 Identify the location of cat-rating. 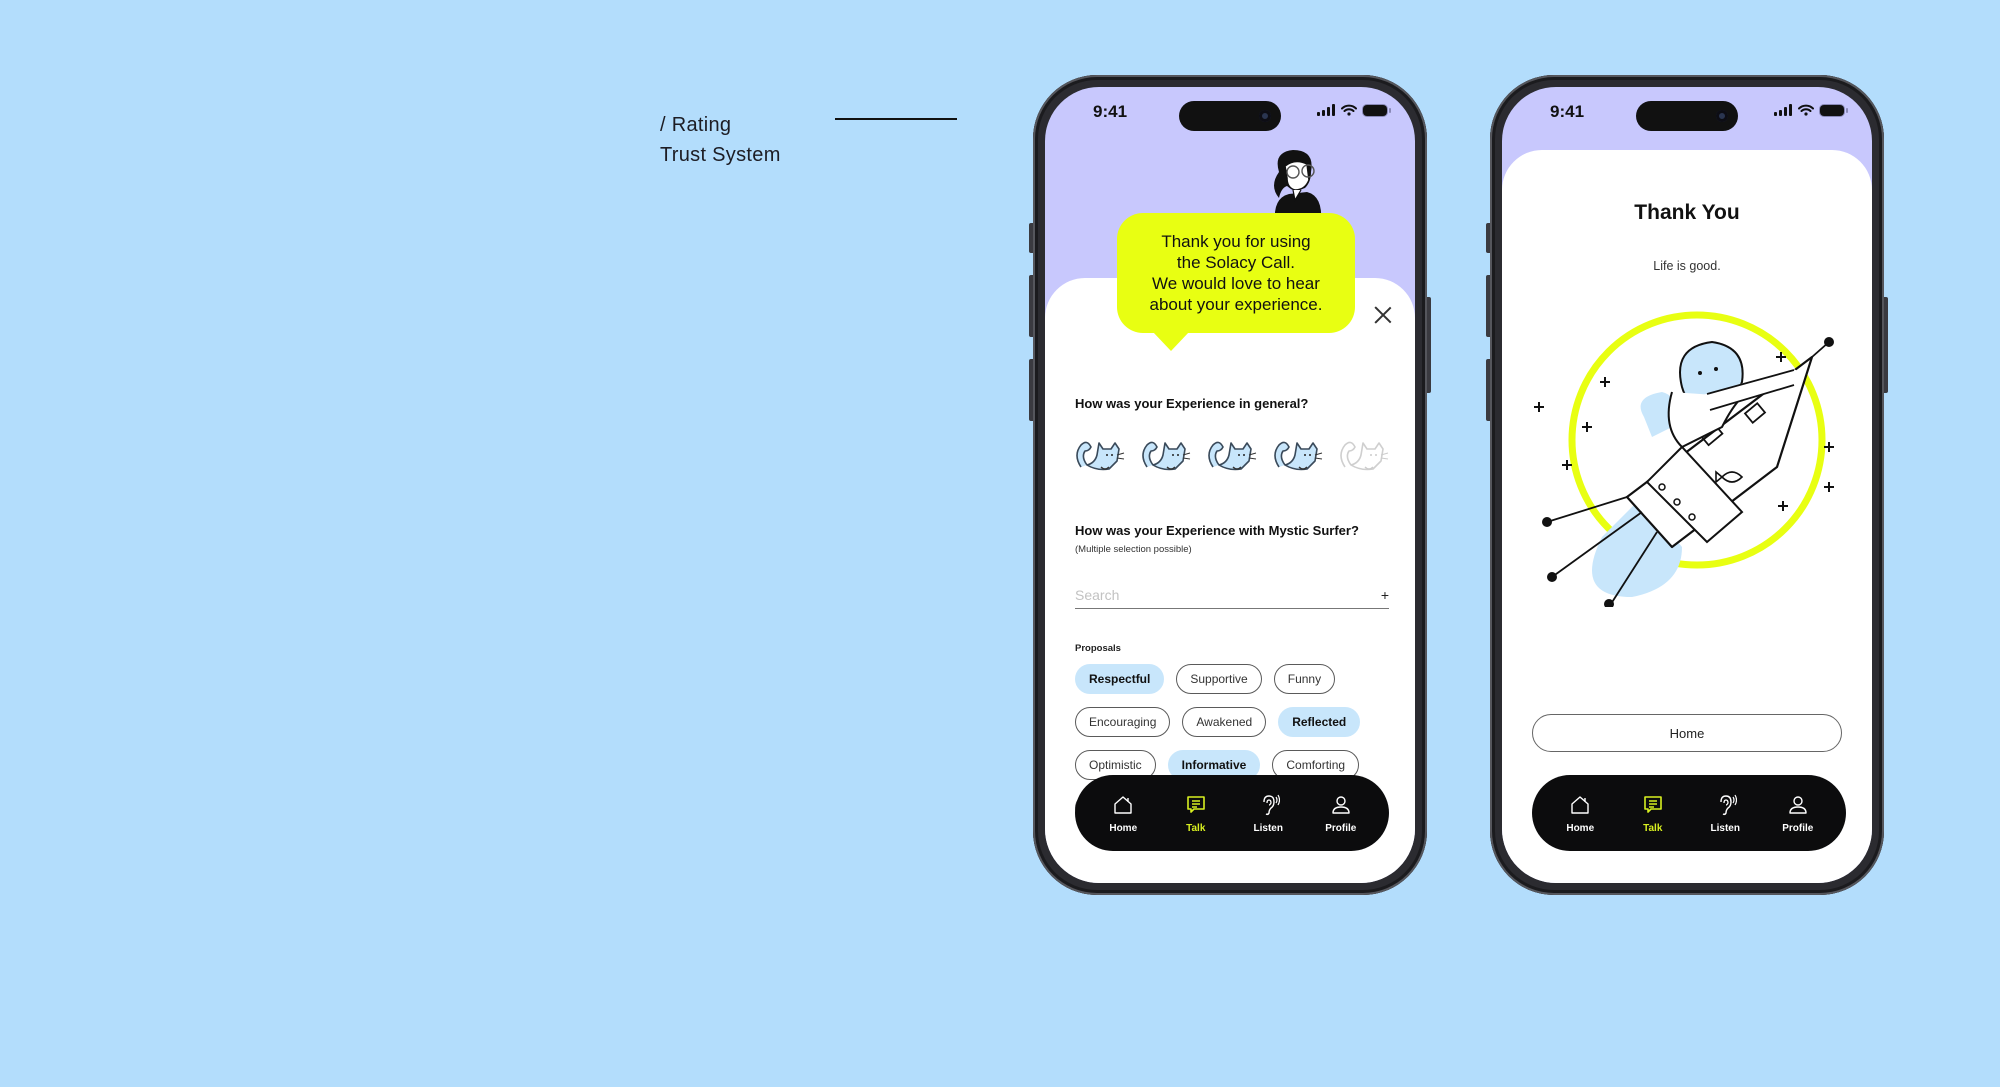
(1231, 455).